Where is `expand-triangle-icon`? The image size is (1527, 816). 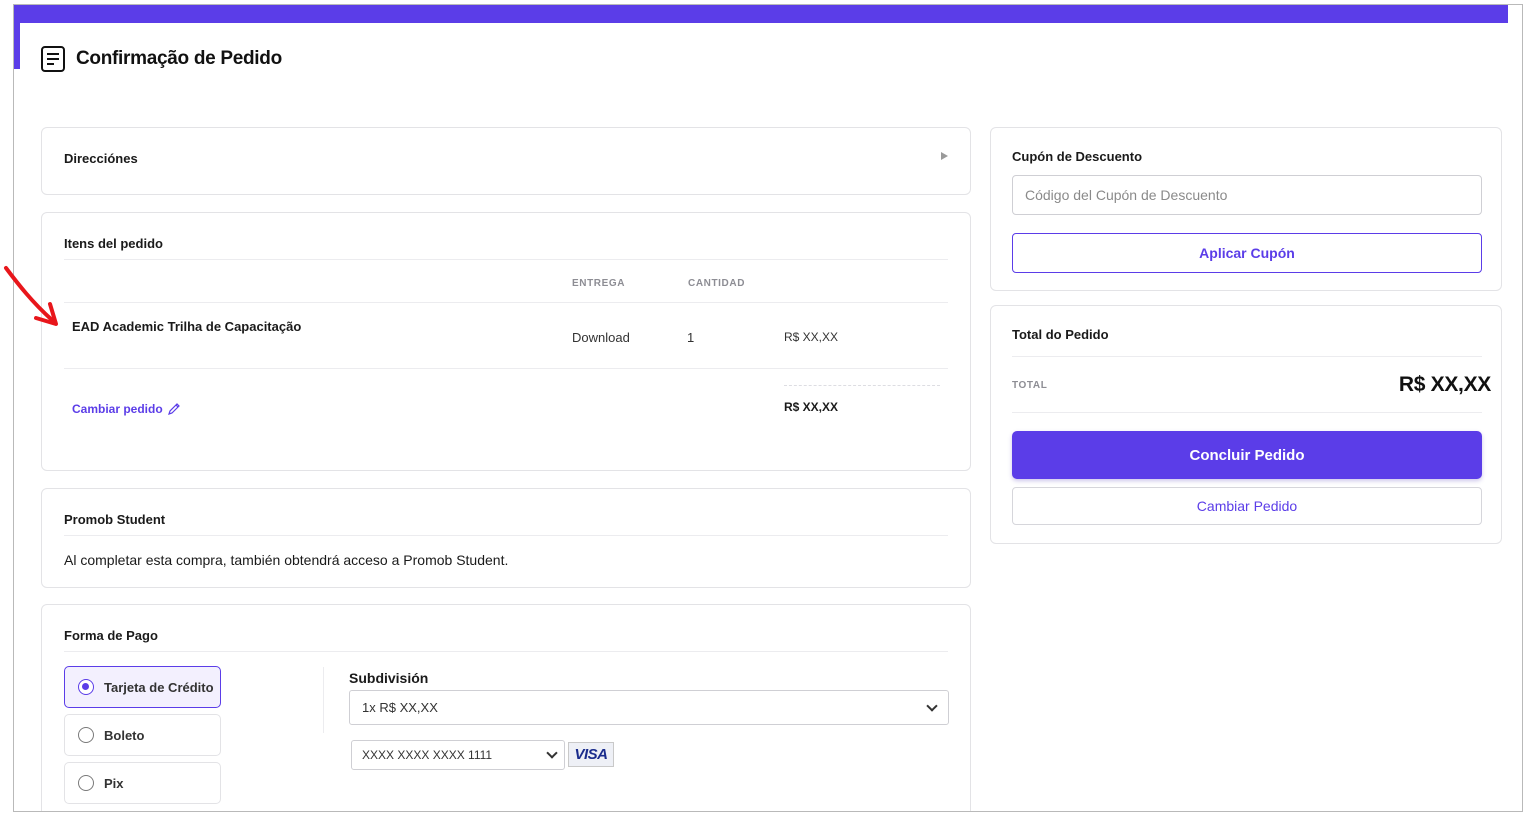
expand-triangle-icon is located at coordinates (944, 156).